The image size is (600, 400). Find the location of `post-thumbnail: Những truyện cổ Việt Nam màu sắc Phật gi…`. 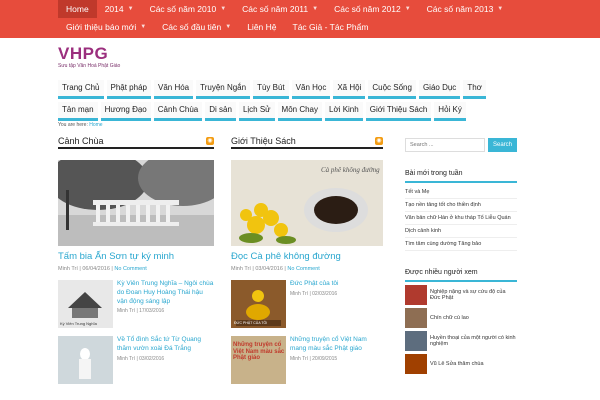

post-thumbnail: Những truyện cổ Việt Nam màu sắc Phật gi… is located at coordinates (258, 360).